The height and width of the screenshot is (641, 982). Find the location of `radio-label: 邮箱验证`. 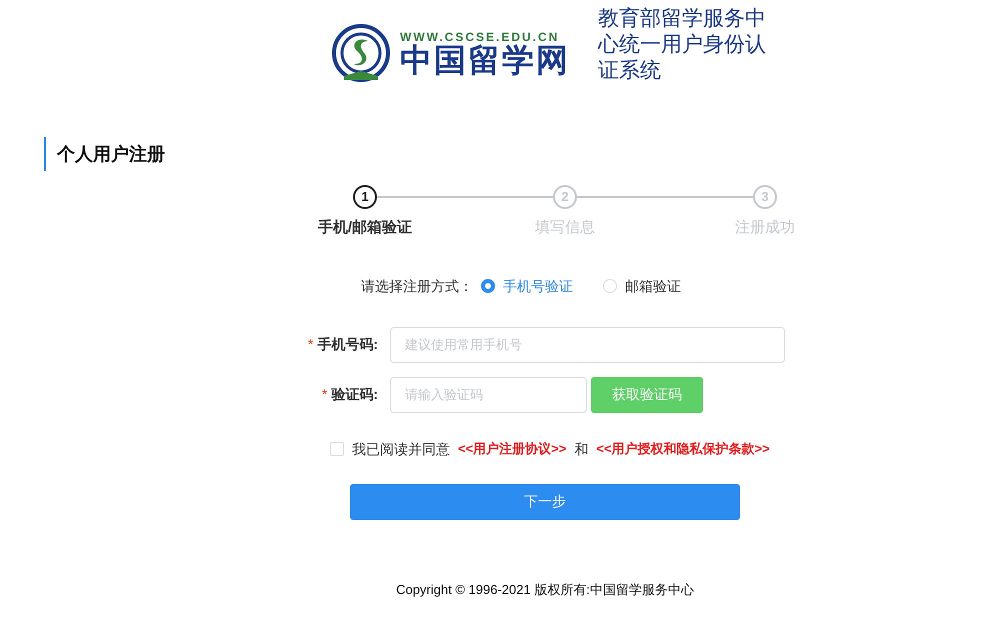

radio-label: 邮箱验证 is located at coordinates (653, 286).